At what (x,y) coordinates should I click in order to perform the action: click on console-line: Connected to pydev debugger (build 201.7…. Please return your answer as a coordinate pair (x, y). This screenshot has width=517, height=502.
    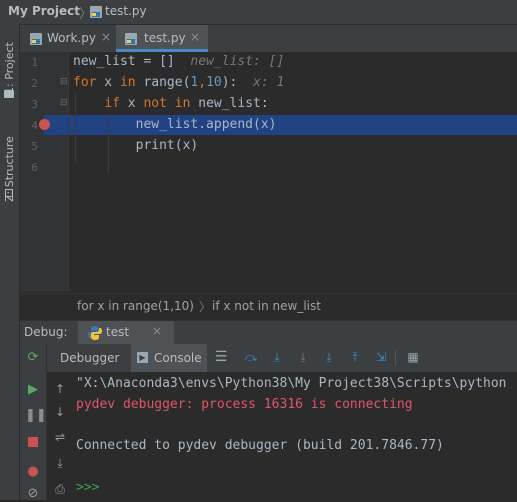
    Looking at the image, I should click on (260, 445).